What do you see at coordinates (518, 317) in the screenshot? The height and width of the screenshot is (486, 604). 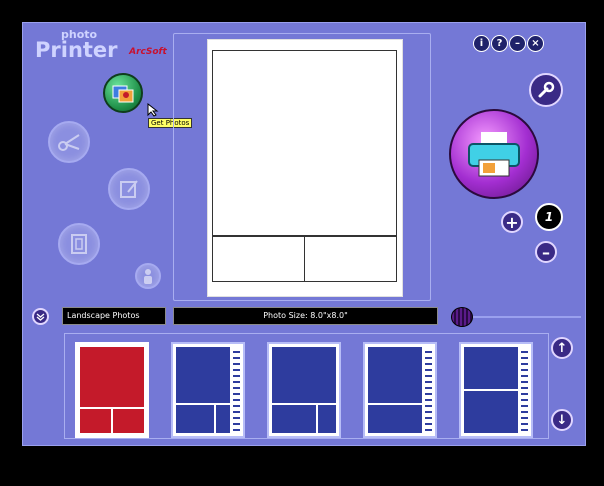 I see `zoom-slider-track` at bounding box center [518, 317].